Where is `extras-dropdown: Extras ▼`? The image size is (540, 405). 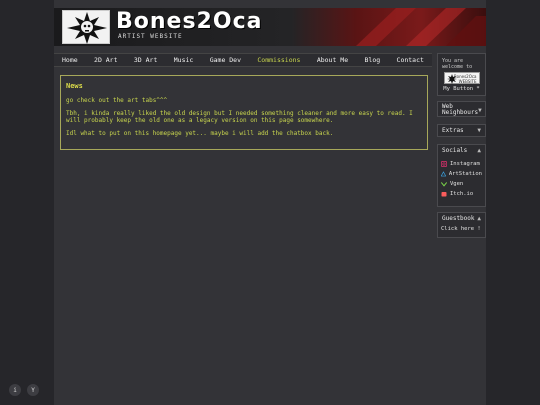
extras-dropdown: Extras ▼ is located at coordinates (461, 130).